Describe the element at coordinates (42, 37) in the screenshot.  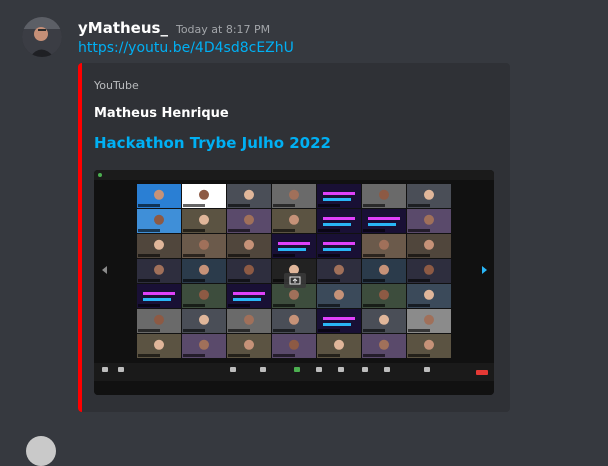
I see `user-avatar` at that location.